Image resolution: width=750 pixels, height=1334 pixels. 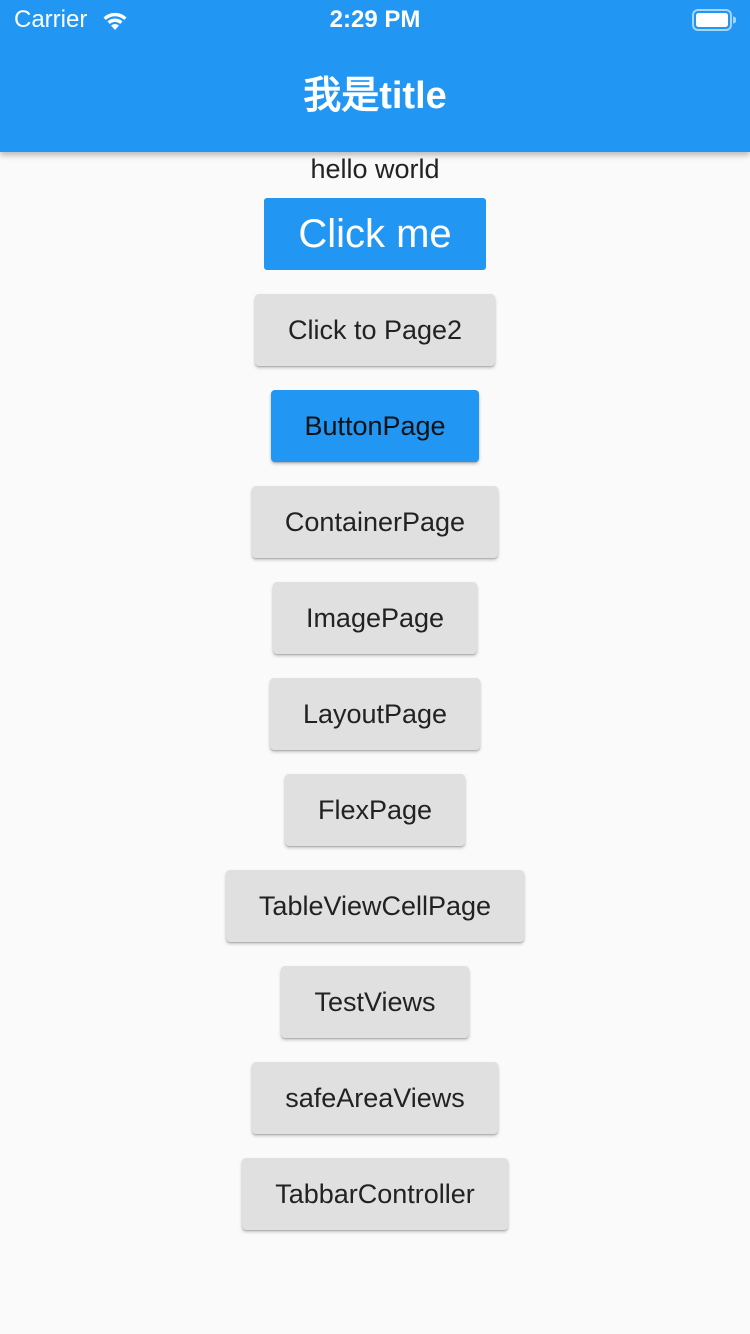 What do you see at coordinates (375, 1002) in the screenshot?
I see `test-views-button: TestViews` at bounding box center [375, 1002].